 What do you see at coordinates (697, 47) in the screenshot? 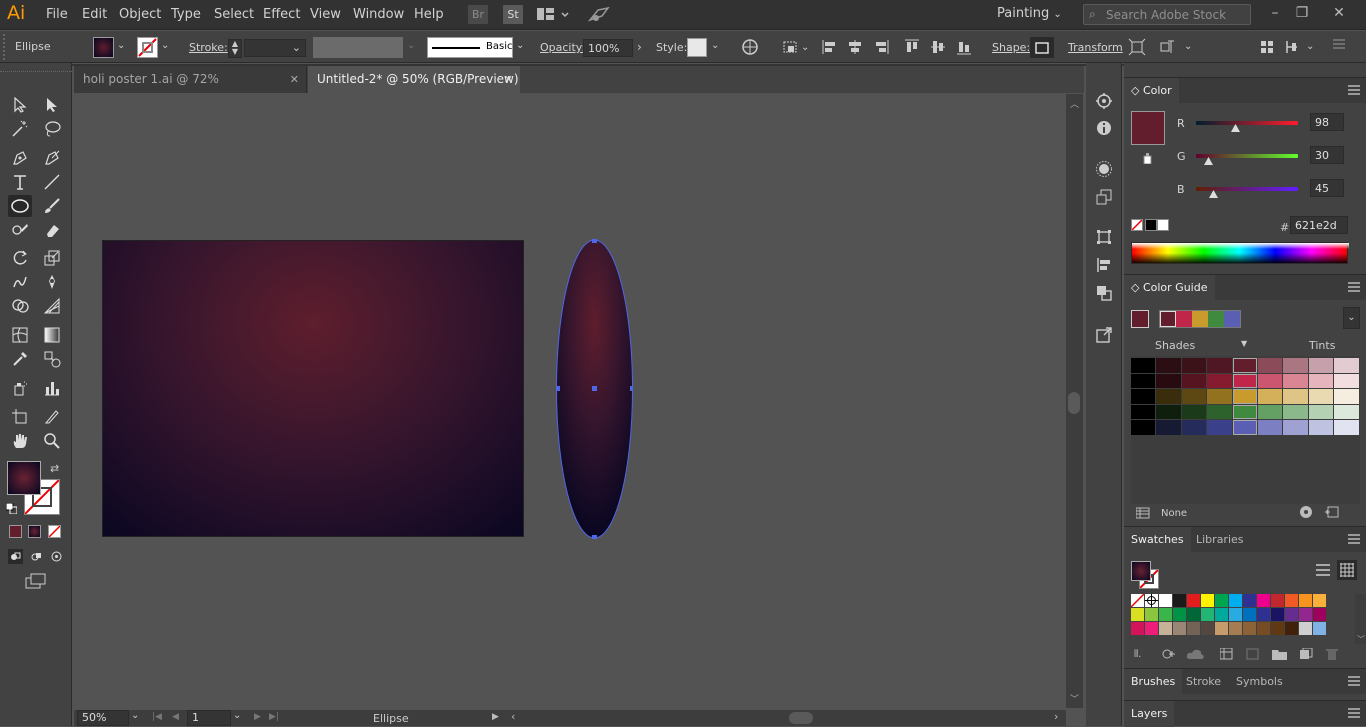
I see `graphic-style-swatch` at bounding box center [697, 47].